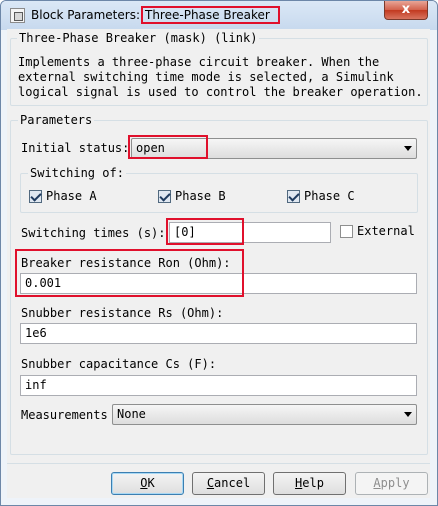  Describe the element at coordinates (313, 483) in the screenshot. I see `help-label: elp` at that location.